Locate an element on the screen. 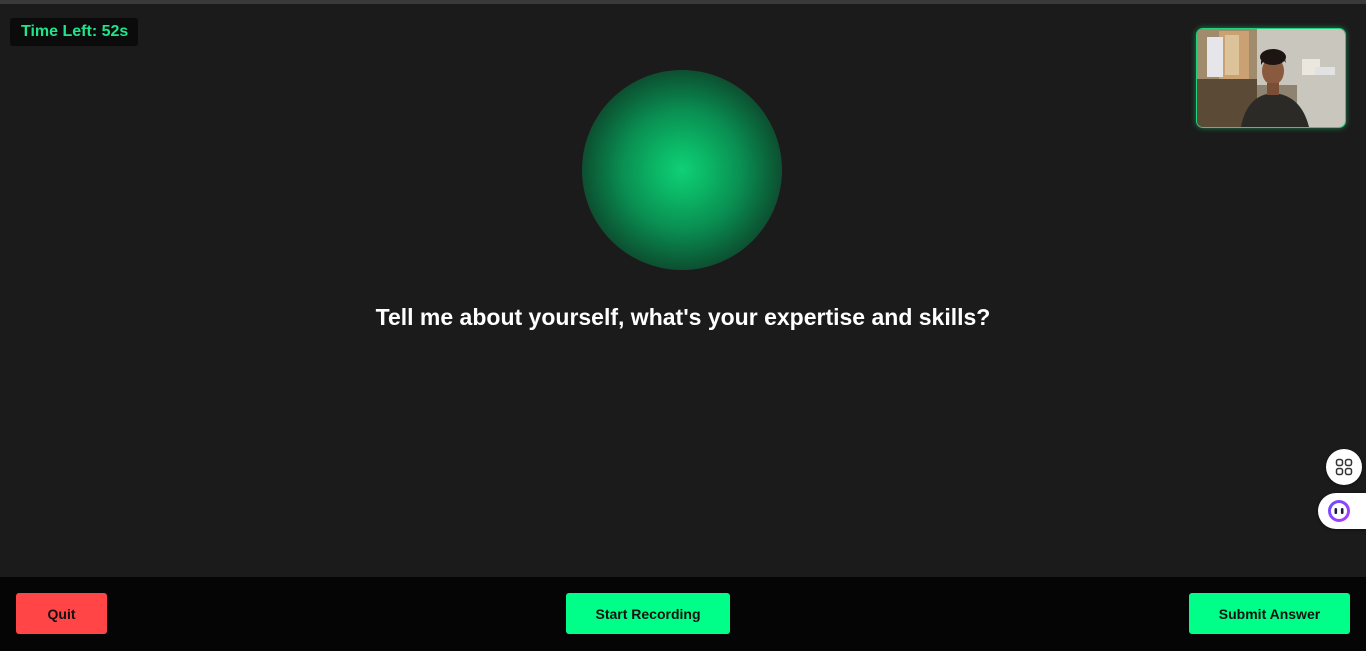 The image size is (1366, 651). apps-grid-icon is located at coordinates (1344, 467).